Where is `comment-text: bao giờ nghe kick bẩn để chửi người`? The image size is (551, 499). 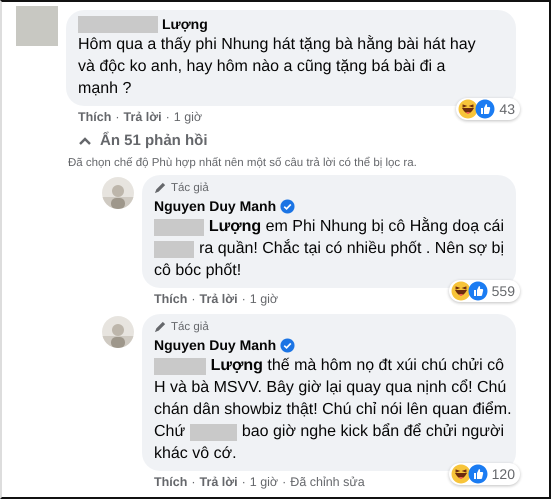 comment-text: bao giờ nghe kick bẩn để chửi người is located at coordinates (373, 432).